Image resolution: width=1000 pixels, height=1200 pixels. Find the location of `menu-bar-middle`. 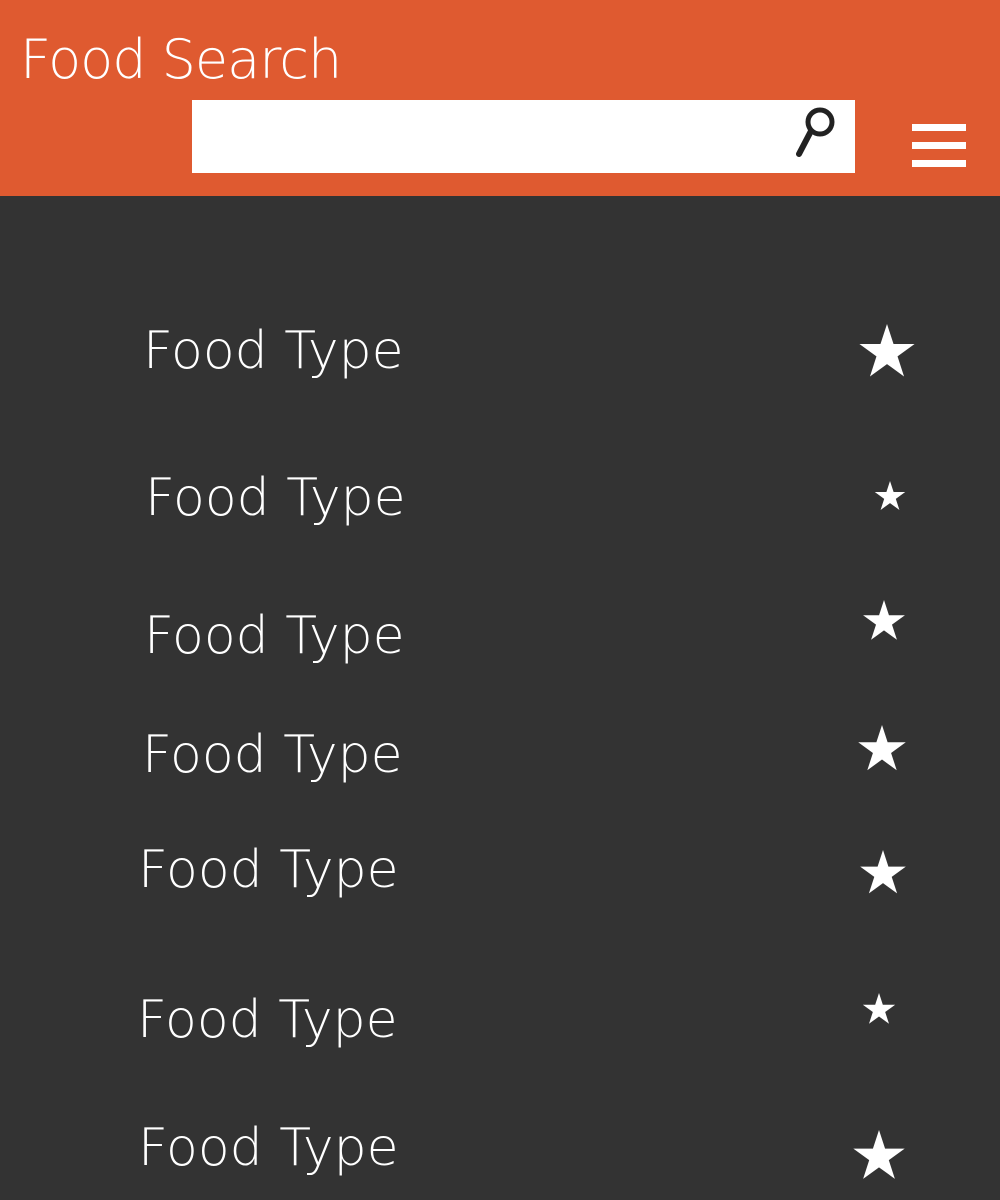

menu-bar-middle is located at coordinates (939, 145).